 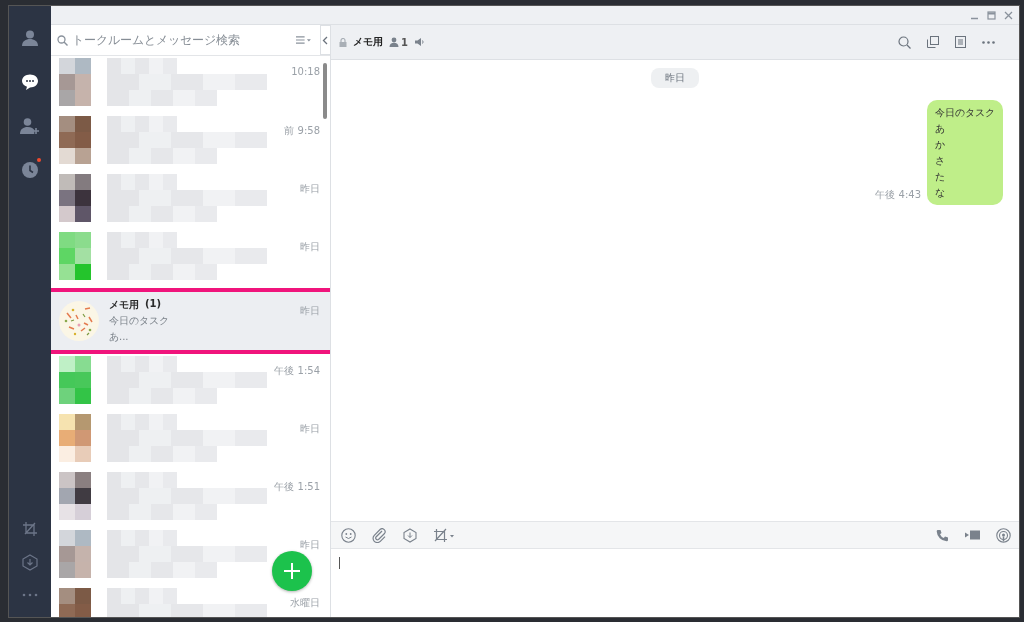 I want to click on plus-icon, so click(x=292, y=571).